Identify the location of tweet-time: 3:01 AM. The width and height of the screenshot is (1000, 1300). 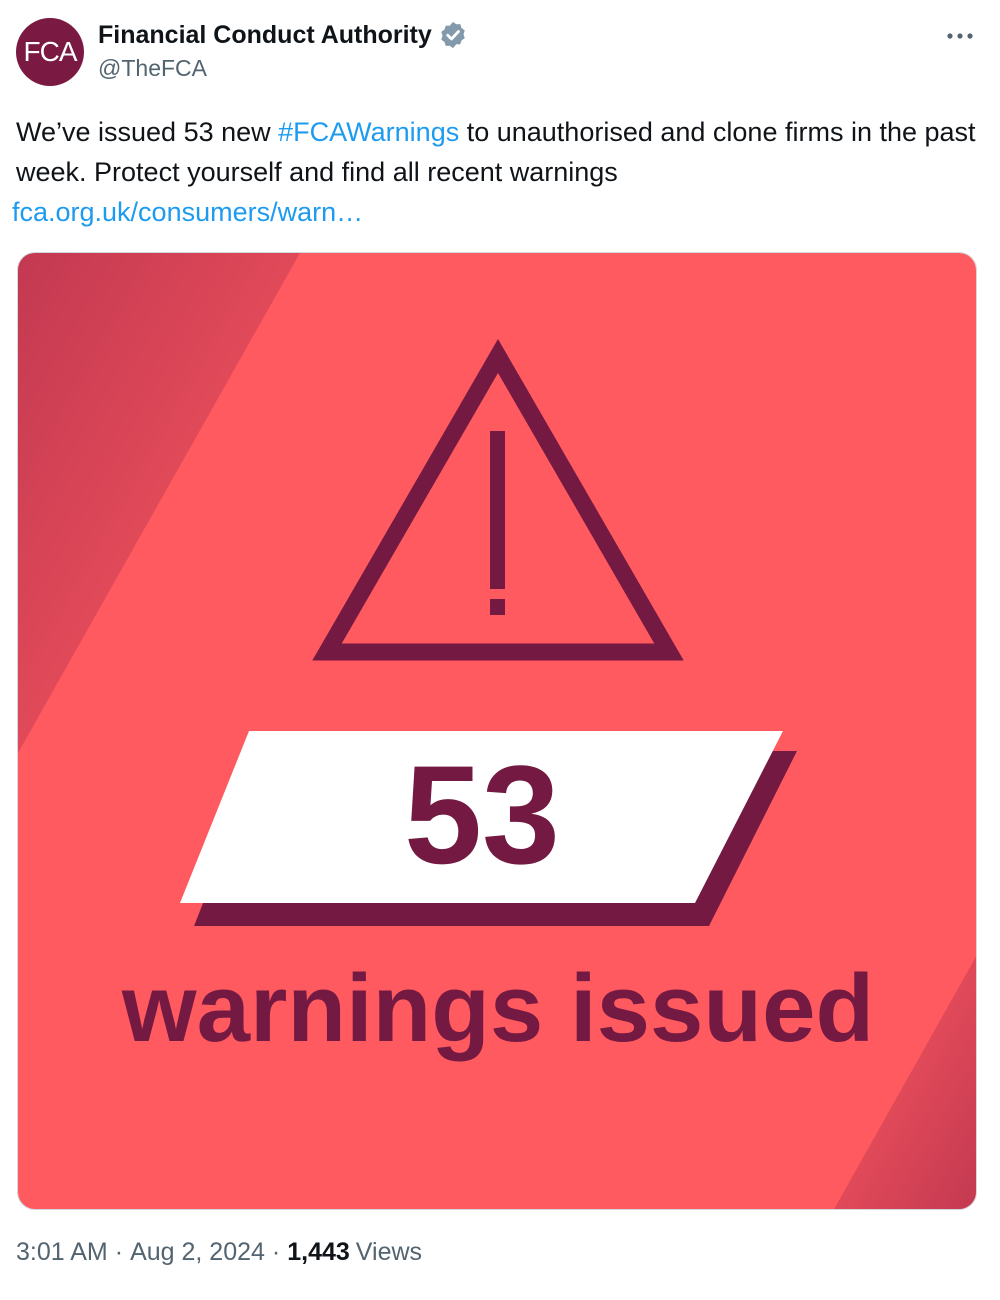
(62, 1252).